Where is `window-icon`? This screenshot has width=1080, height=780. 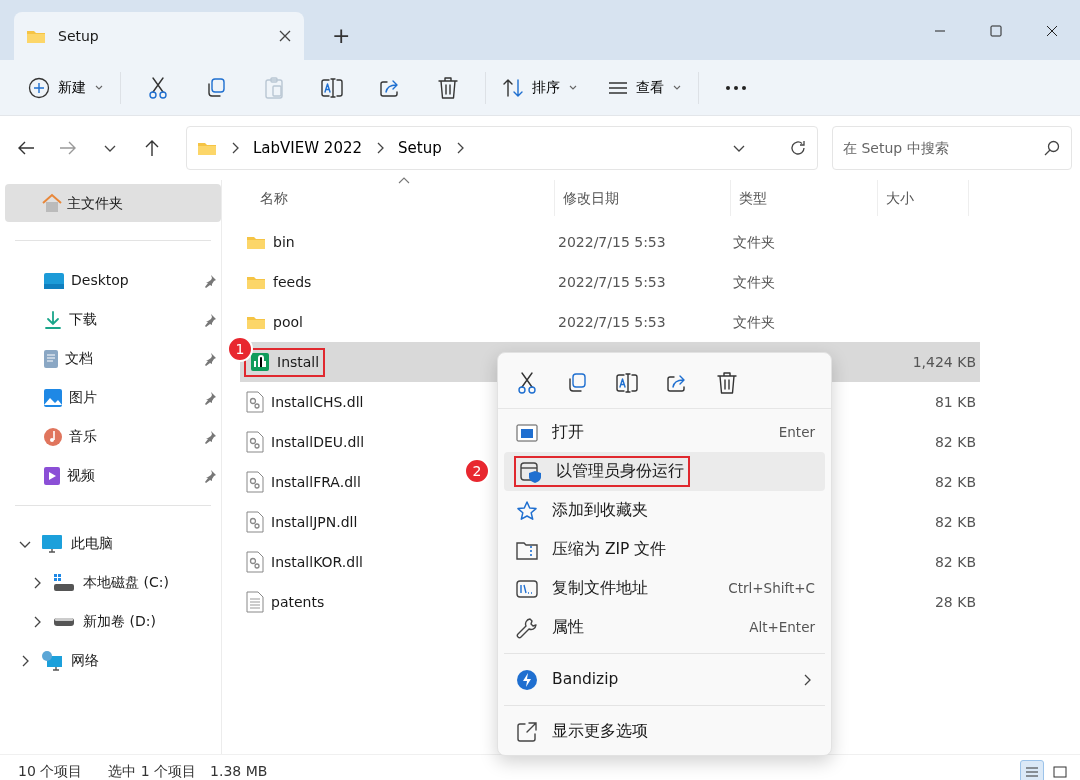
window-icon is located at coordinates (527, 432).